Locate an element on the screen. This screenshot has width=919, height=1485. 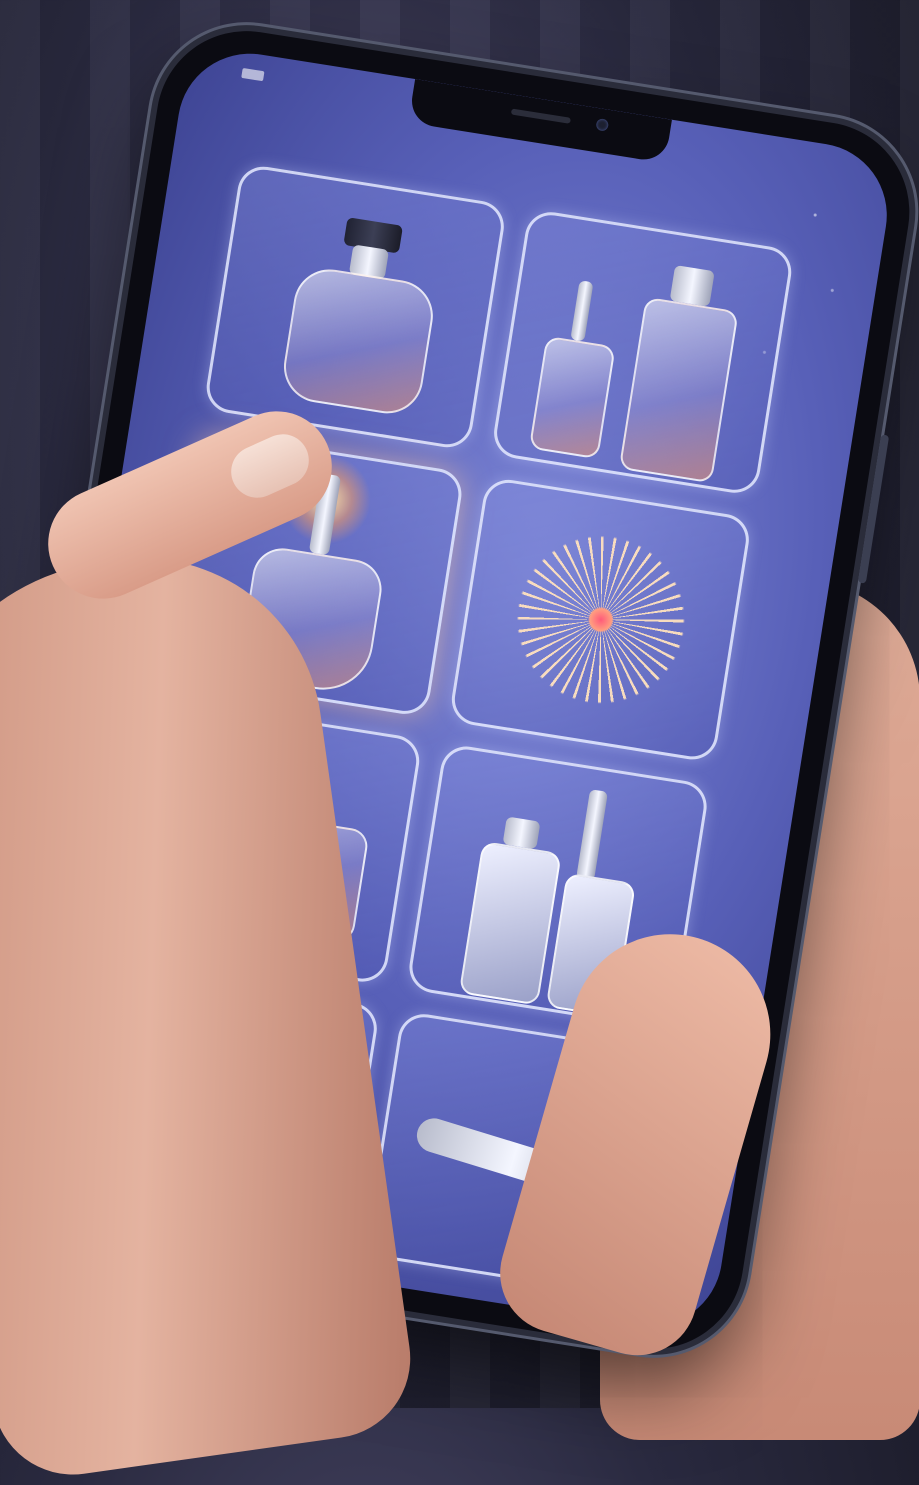
perfume-bottle-icon is located at coordinates (358, 341).